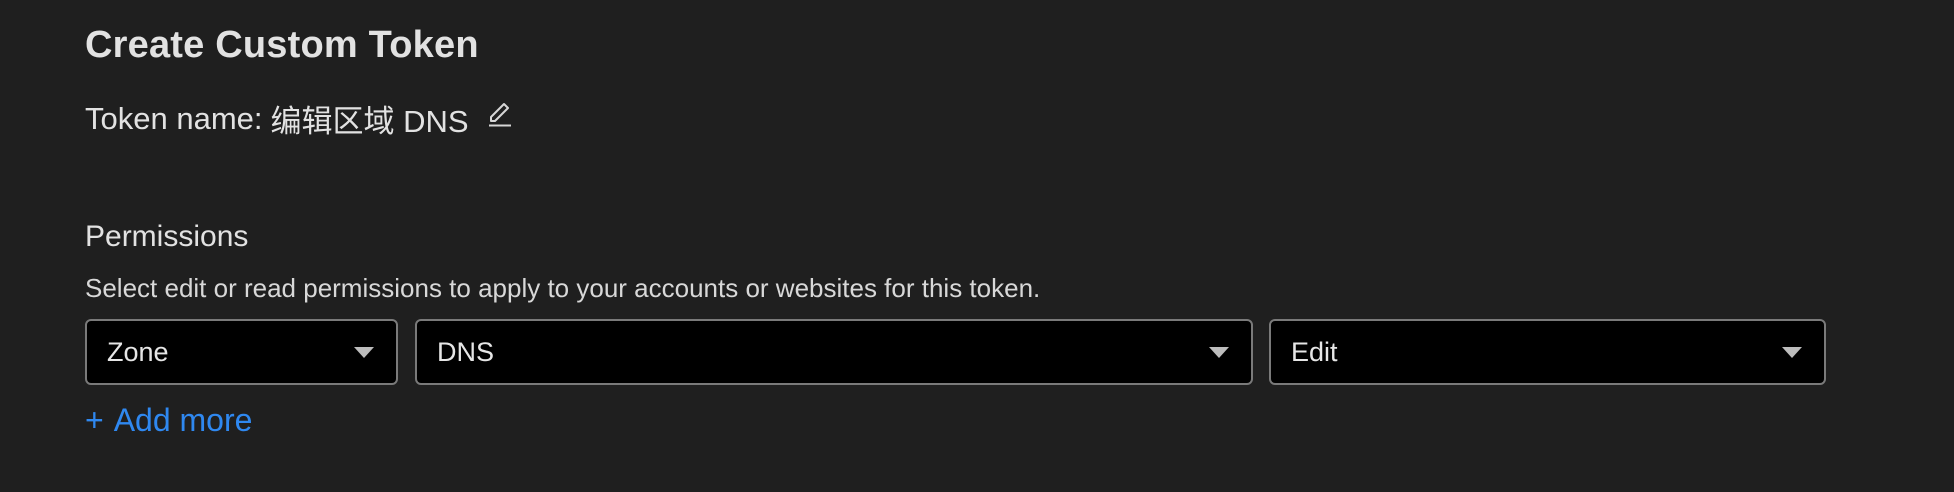  I want to click on permissions-title: Permissions, so click(167, 236).